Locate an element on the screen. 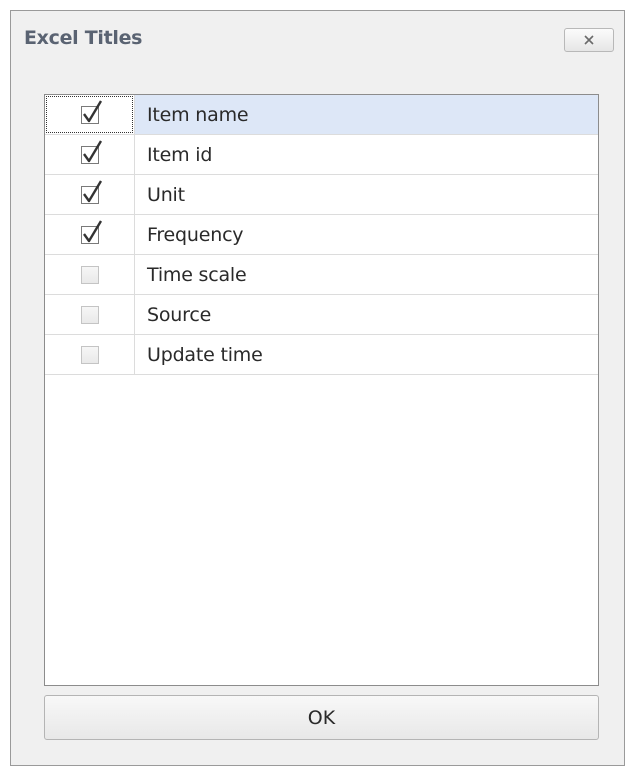 The image size is (627, 769). list-item-label: Unit is located at coordinates (166, 194).